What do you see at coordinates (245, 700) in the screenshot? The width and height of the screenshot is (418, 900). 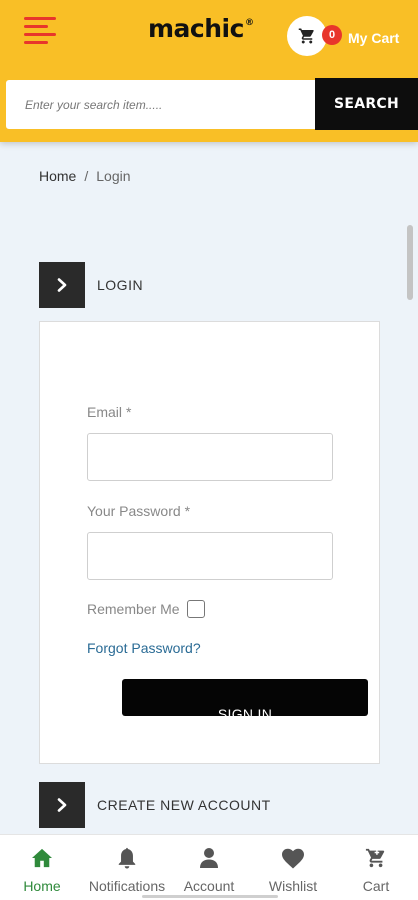 I see `sign-in-button: SIGN IN` at bounding box center [245, 700].